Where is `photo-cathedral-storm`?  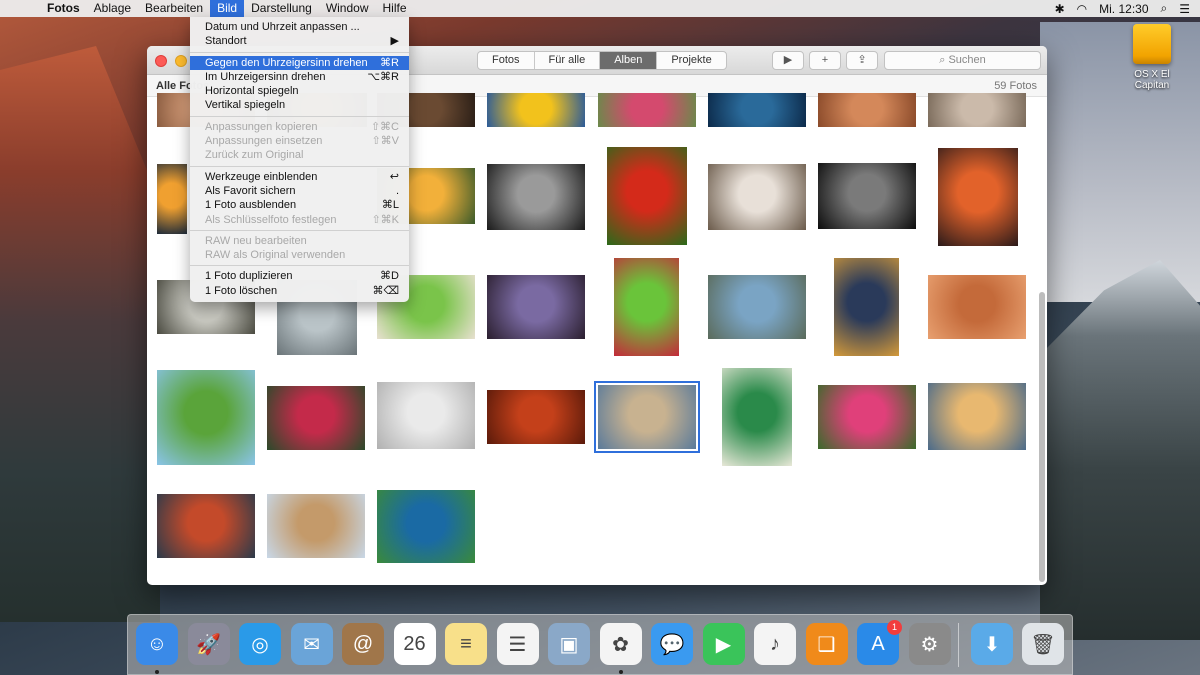 photo-cathedral-storm is located at coordinates (536, 307).